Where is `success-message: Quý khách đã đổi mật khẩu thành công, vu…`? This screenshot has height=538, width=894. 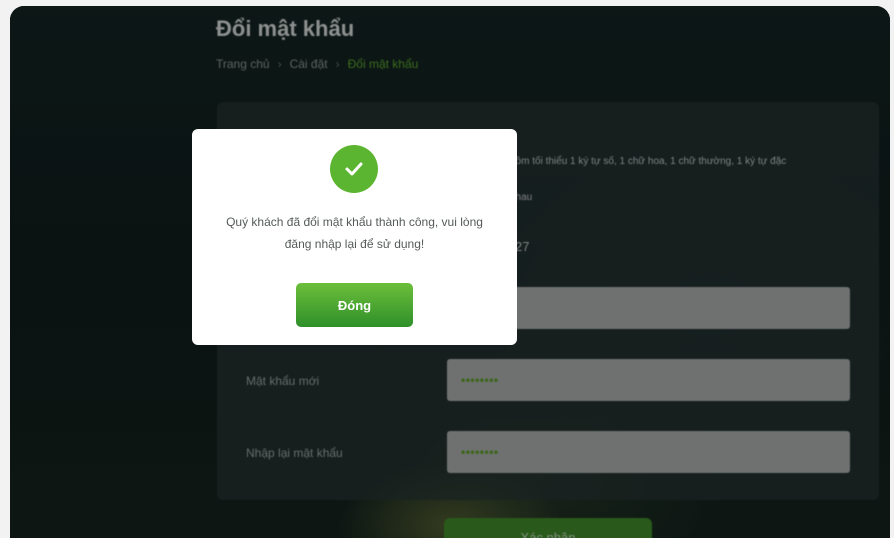 success-message: Quý khách đã đổi mật khẩu thành công, vu… is located at coordinates (354, 233).